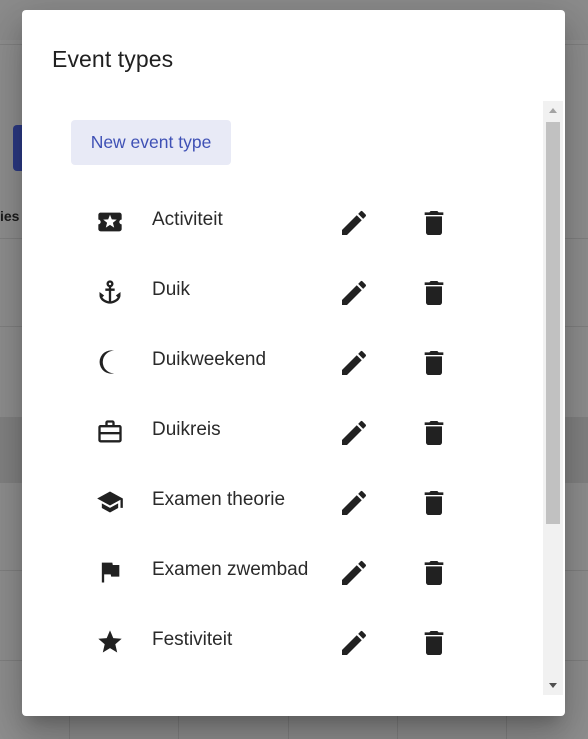 This screenshot has width=588, height=739. What do you see at coordinates (282, 221) in the screenshot?
I see `event-type-row: Activiteit` at bounding box center [282, 221].